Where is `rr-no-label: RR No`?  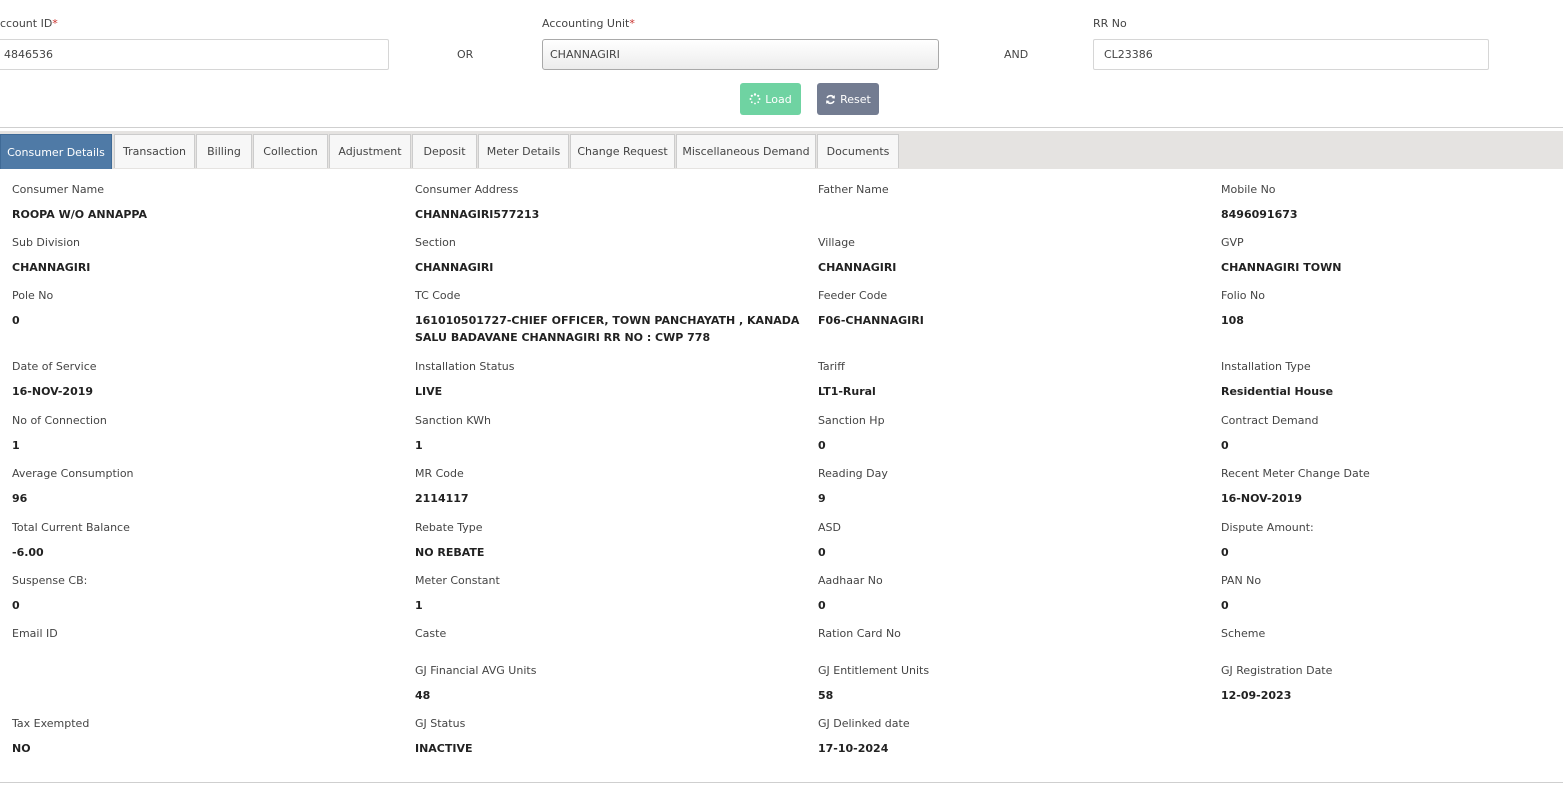
rr-no-label: RR No is located at coordinates (1110, 23).